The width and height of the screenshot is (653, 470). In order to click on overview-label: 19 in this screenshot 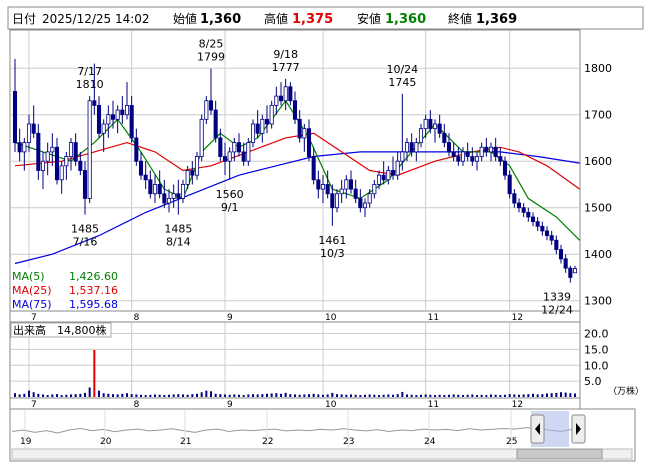, I will do `click(26, 442)`.